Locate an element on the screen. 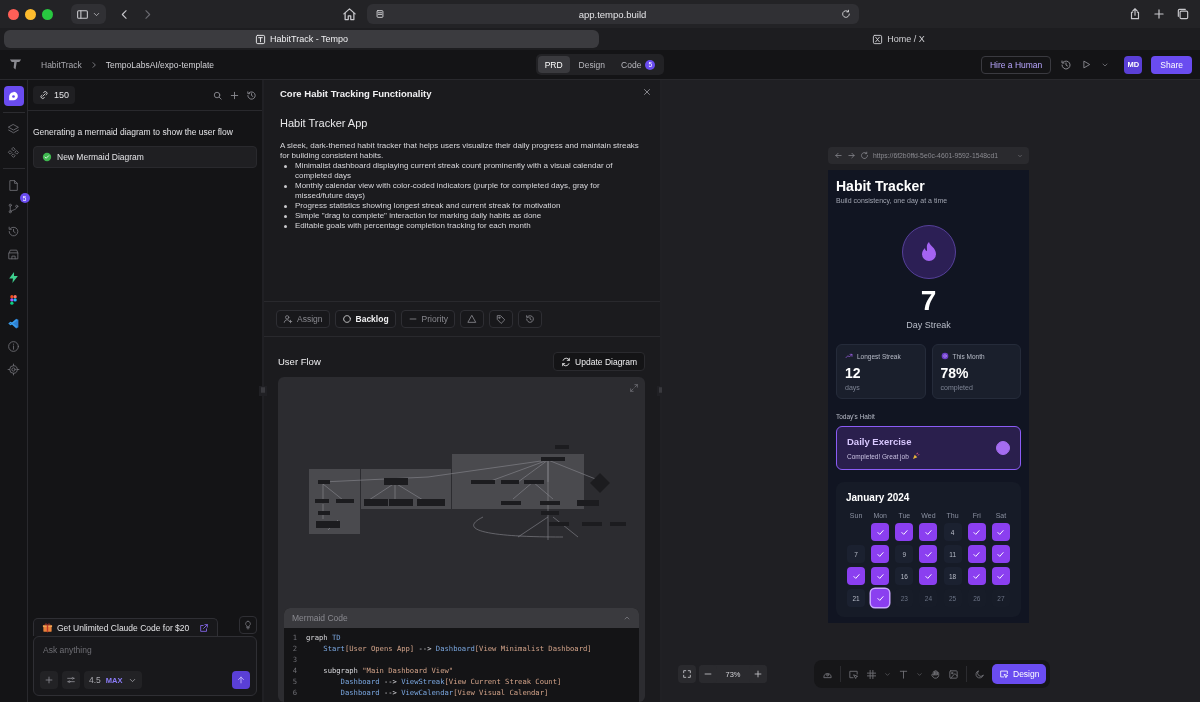 This screenshot has height=702, width=1200. hand-icon is located at coordinates (935, 674).